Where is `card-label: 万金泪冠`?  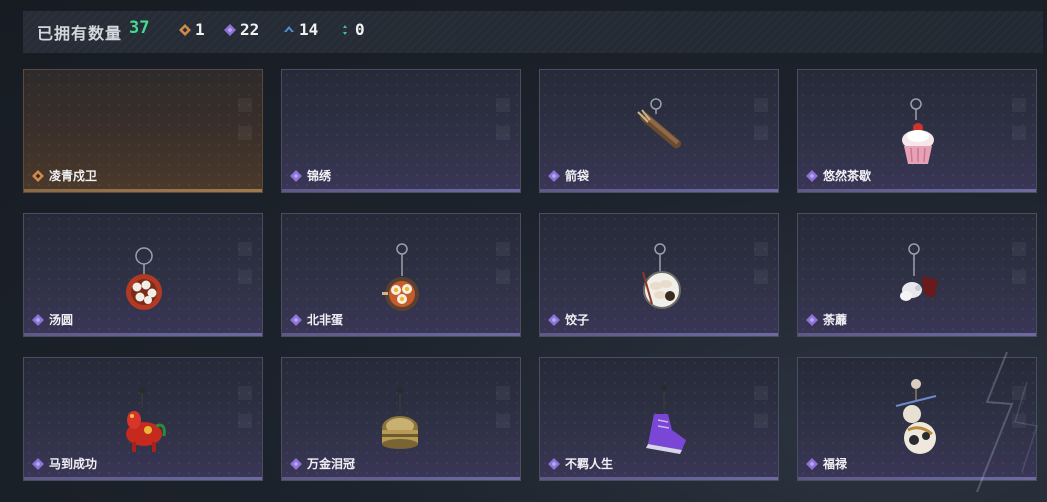 card-label: 万金泪冠 is located at coordinates (322, 463).